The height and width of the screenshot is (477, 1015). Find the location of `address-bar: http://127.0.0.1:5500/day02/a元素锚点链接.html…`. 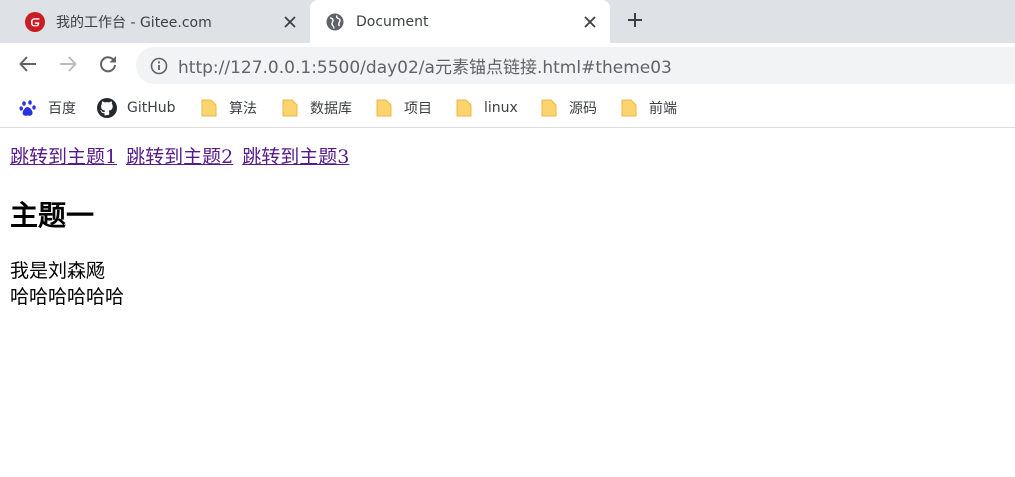

address-bar: http://127.0.0.1:5500/day02/a元素锚点链接.html… is located at coordinates (575, 65).